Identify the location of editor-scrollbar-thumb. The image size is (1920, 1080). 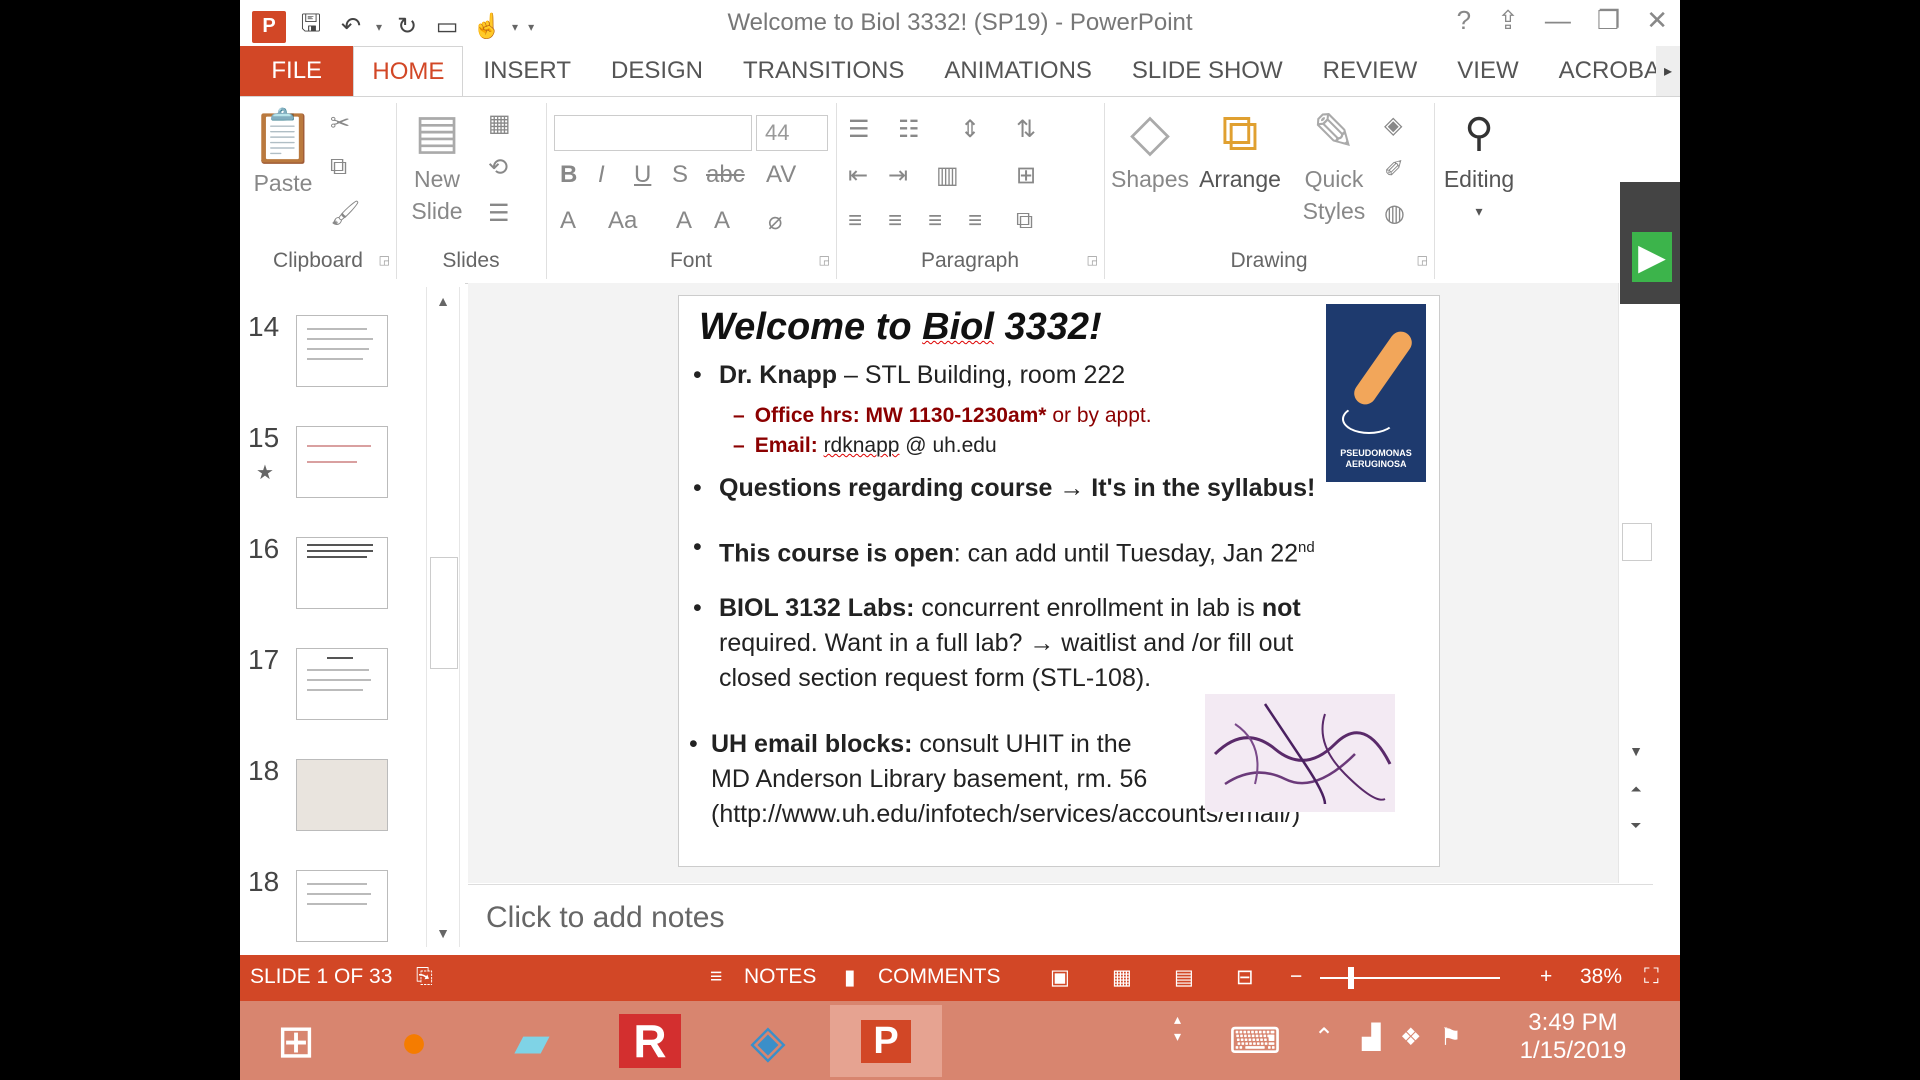
(1637, 542).